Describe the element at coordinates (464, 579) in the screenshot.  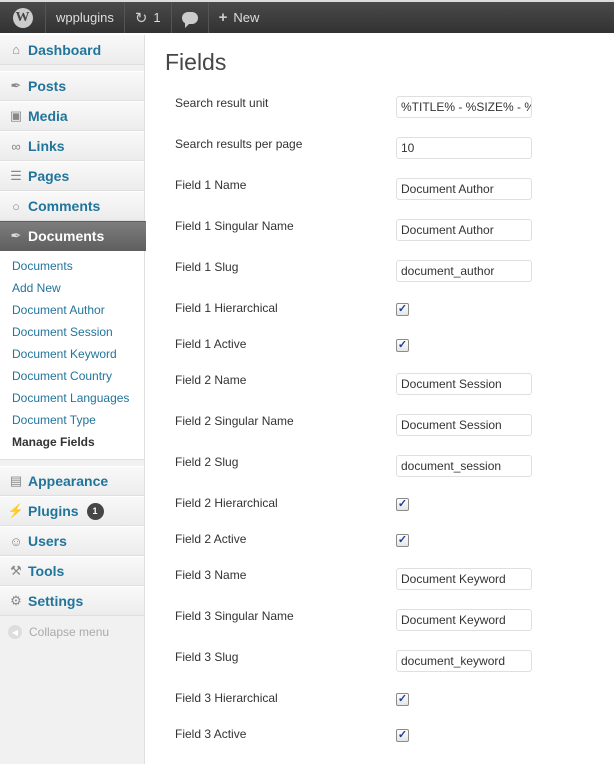
I see `field-3-name-input: Document Keyword` at that location.